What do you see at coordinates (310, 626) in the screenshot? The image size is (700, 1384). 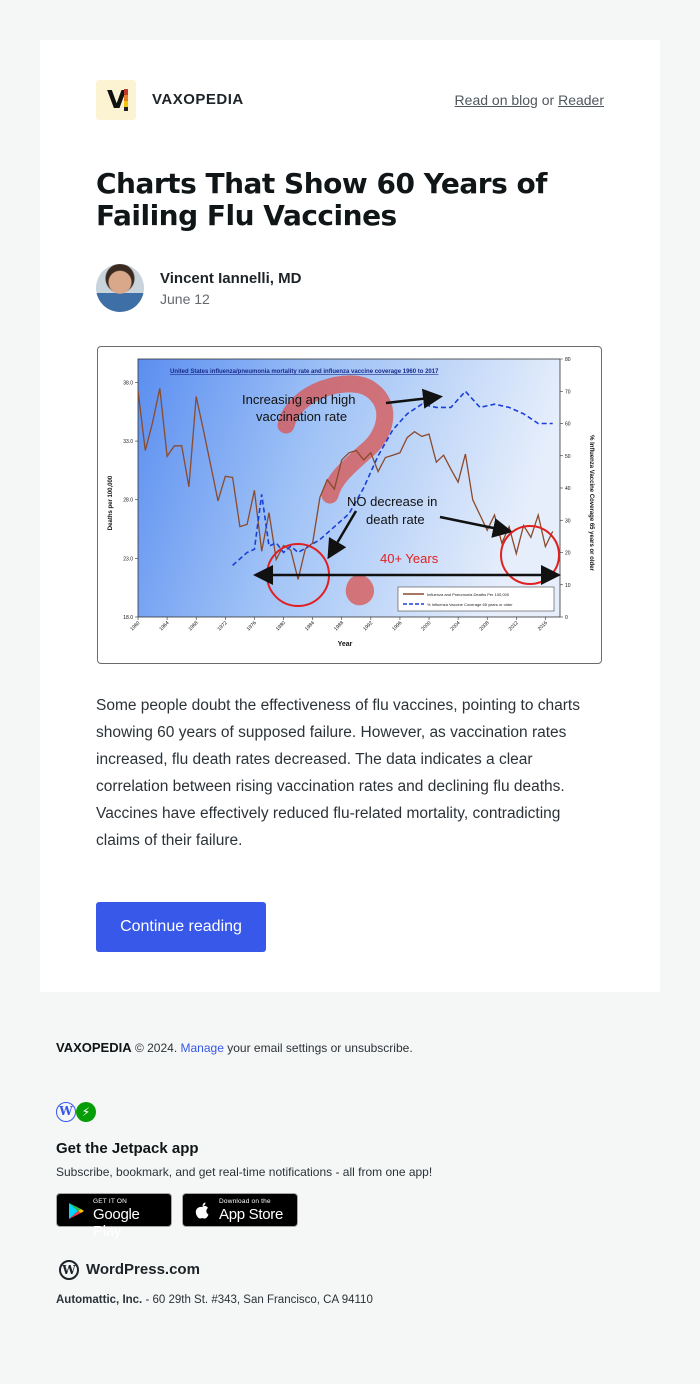 I see `x-tick-label: 1984` at bounding box center [310, 626].